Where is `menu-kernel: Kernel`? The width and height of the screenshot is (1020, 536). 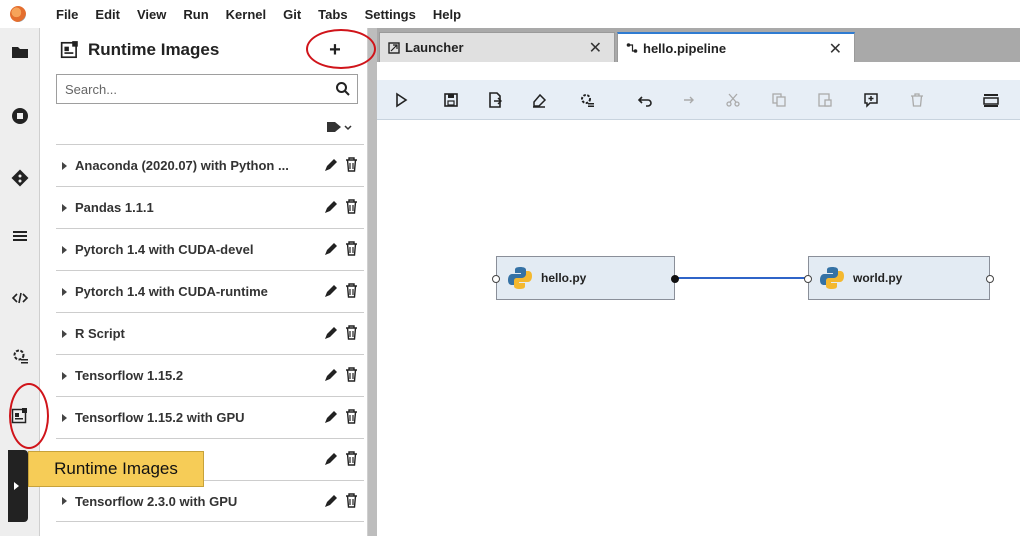
menu-kernel: Kernel is located at coordinates (246, 14).